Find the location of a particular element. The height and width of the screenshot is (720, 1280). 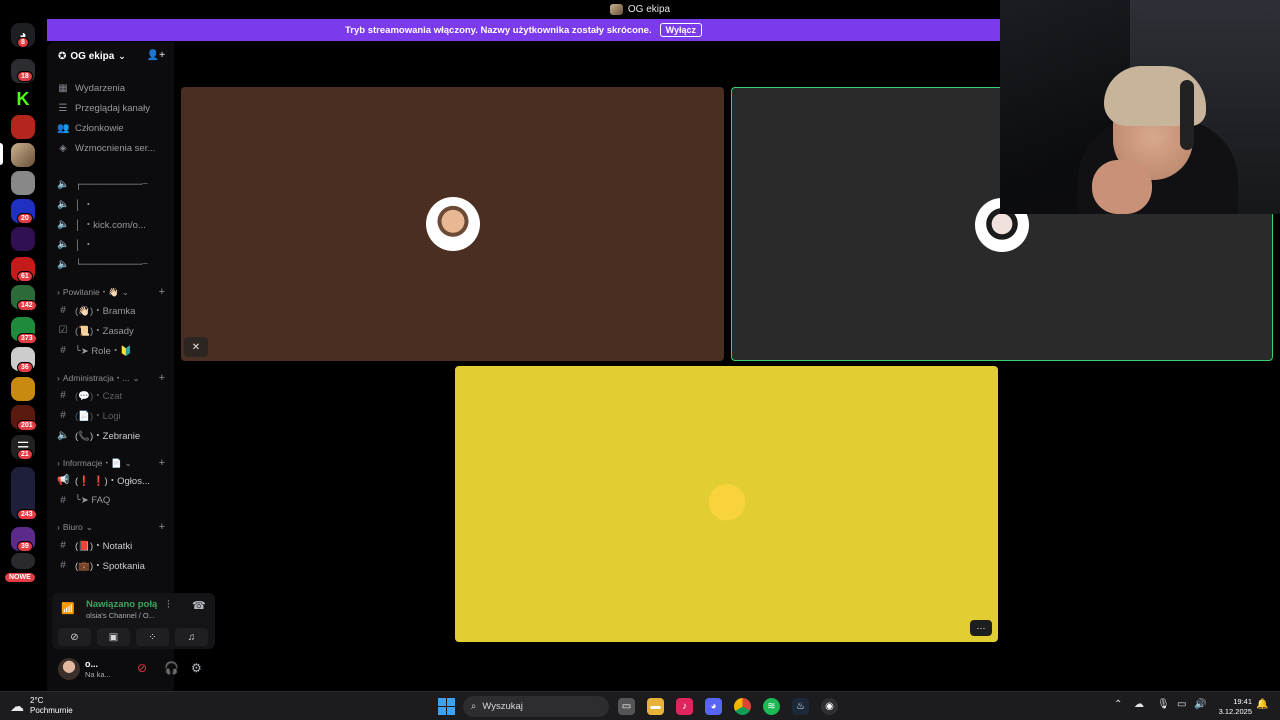

rail-badge: 20 is located at coordinates (25, 218).